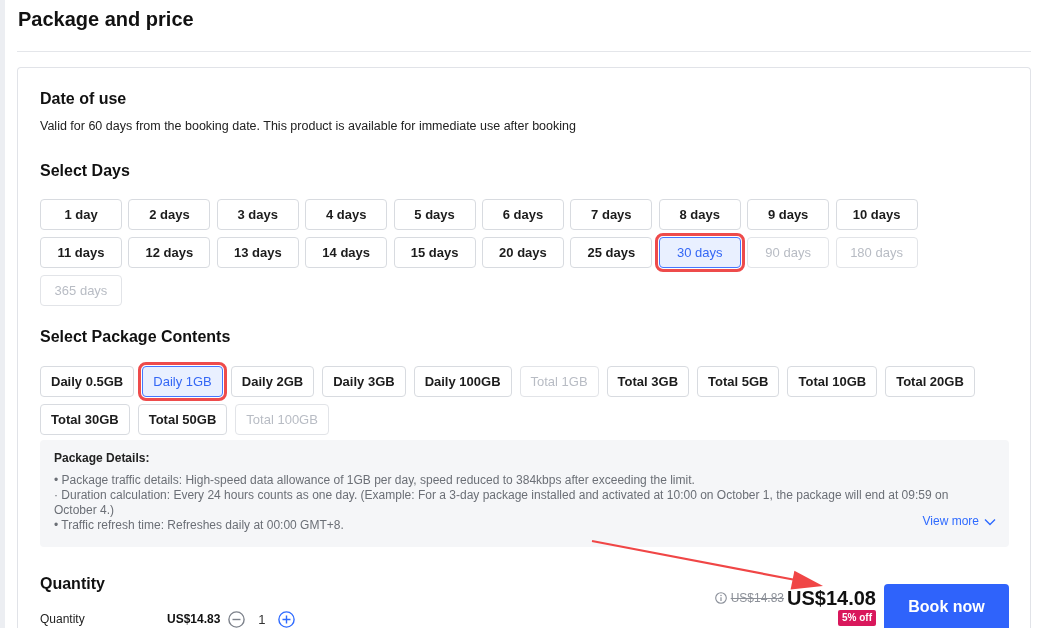  Describe the element at coordinates (81, 252) in the screenshot. I see `day-option: 11 days` at that location.